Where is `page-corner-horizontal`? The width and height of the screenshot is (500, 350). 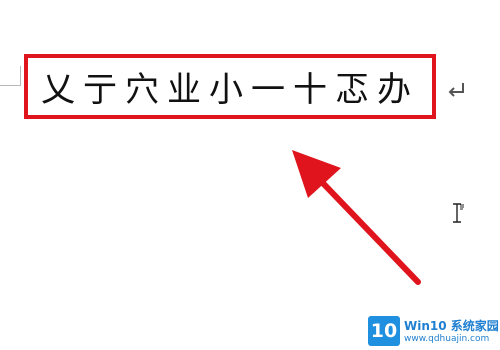 page-corner-horizontal is located at coordinates (10, 85).